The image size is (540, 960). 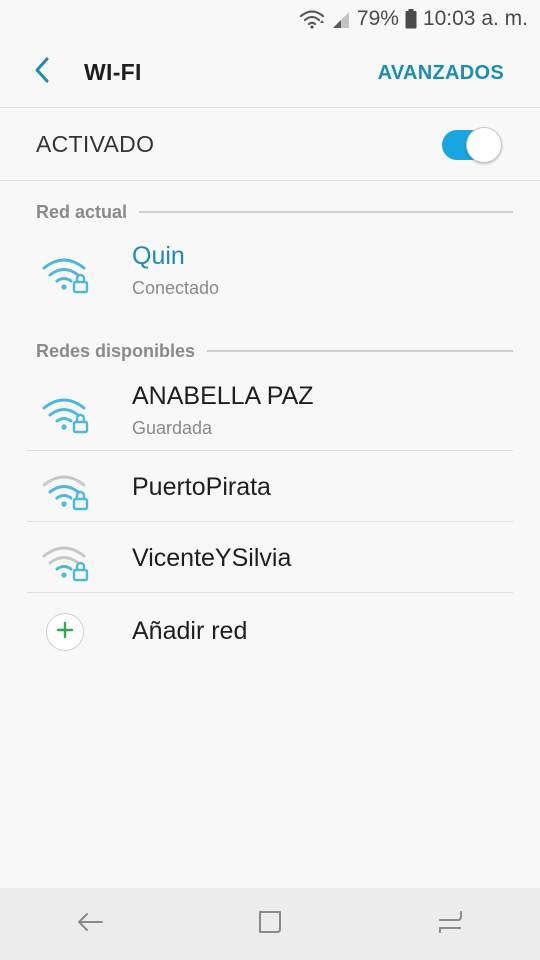 I want to click on network-status: Guardada, so click(x=172, y=428).